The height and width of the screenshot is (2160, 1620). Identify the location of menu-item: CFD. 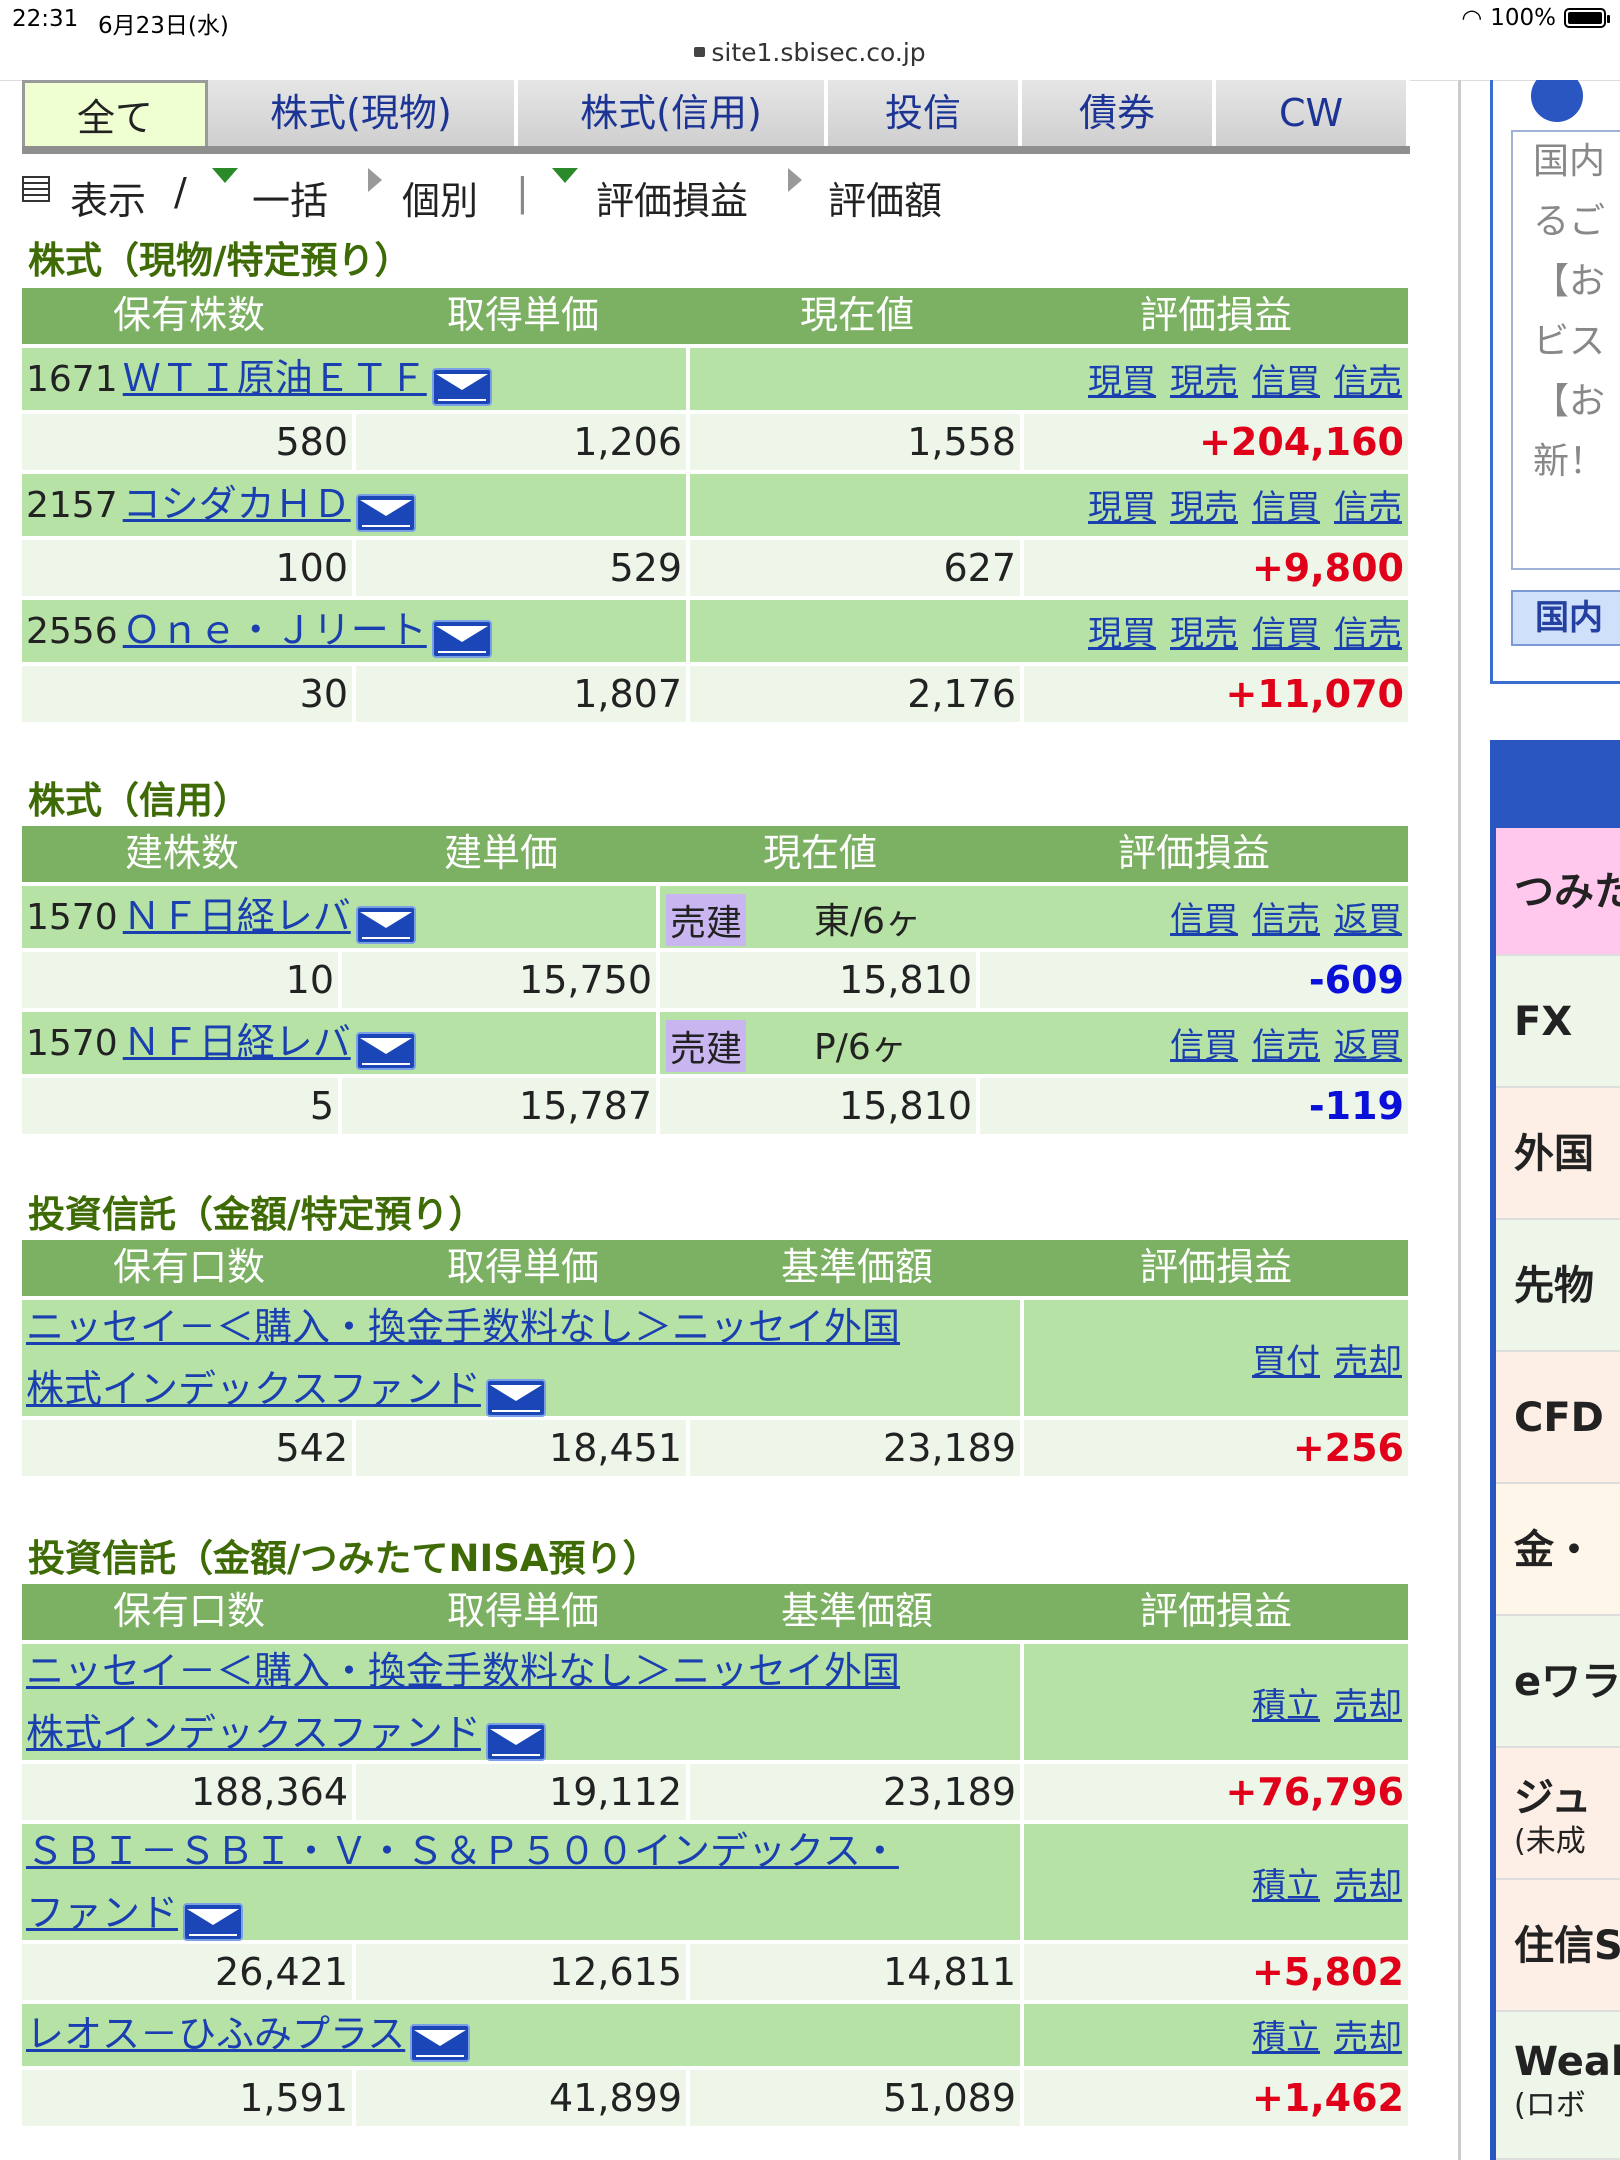
(1558, 1418).